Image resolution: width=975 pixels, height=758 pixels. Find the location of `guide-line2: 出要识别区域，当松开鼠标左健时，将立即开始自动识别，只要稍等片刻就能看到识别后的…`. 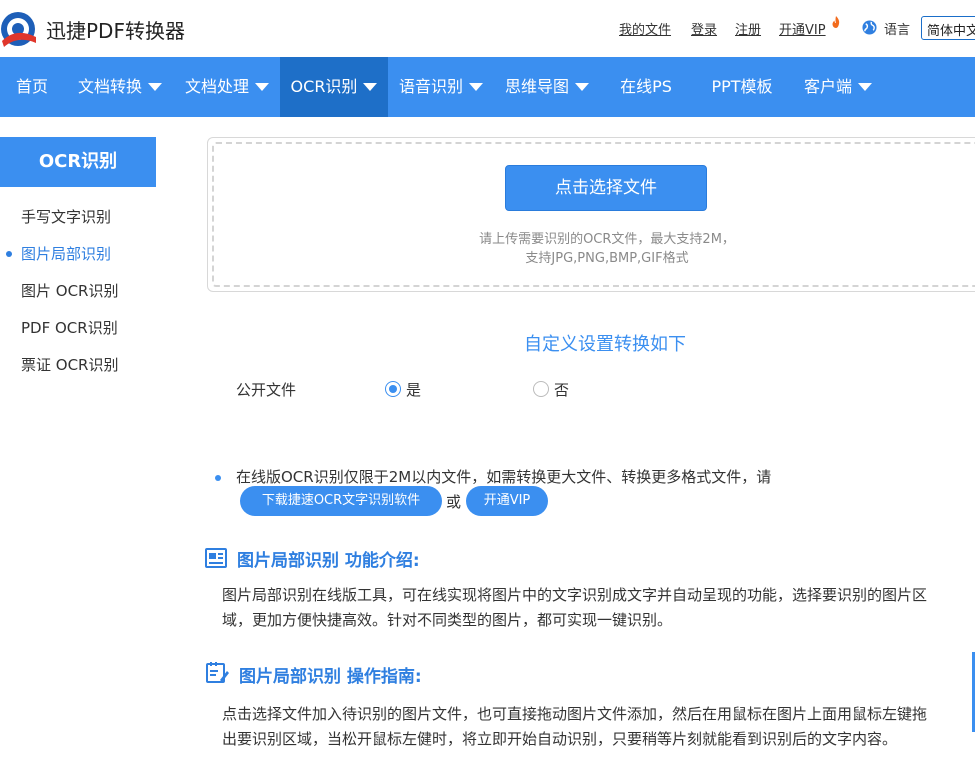

guide-line2: 出要识别区域，当松开鼠标左健时，将立即开始自动识别，只要稍等片刻就能看到识别后的… is located at coordinates (560, 739).